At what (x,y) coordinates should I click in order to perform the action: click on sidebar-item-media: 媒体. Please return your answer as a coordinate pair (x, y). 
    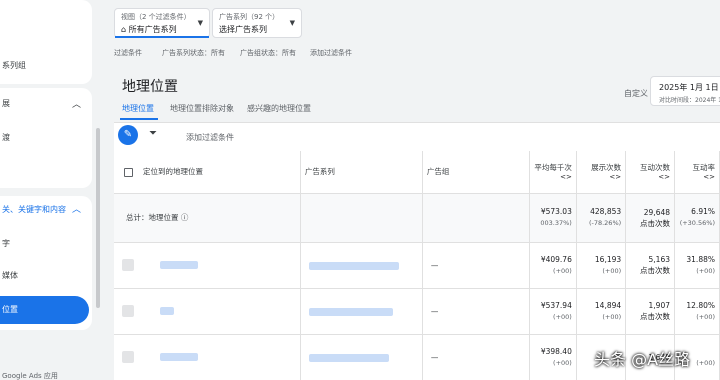
    Looking at the image, I should click on (10, 275).